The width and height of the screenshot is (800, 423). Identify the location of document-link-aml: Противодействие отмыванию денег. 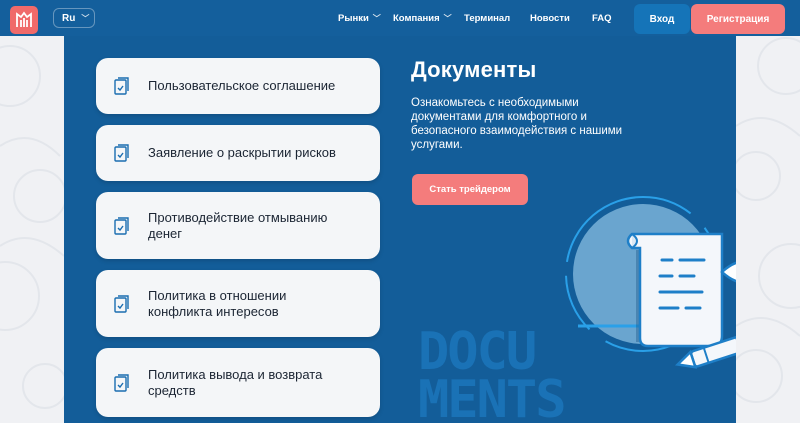
(238, 225).